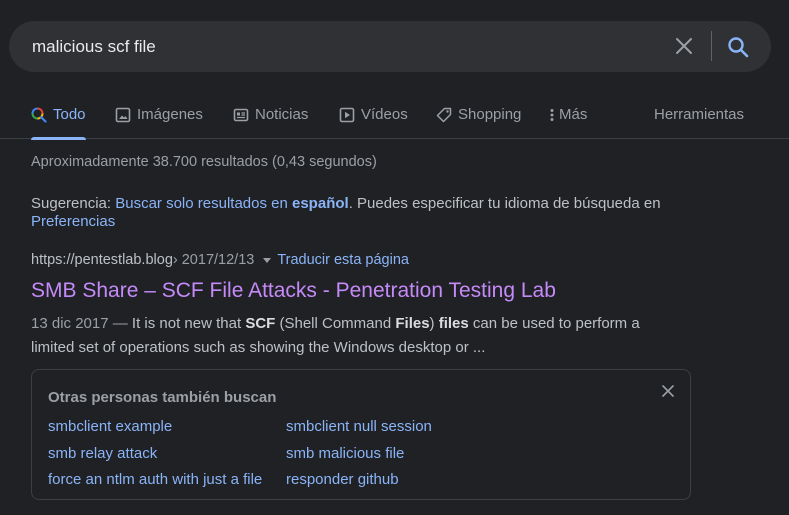 The height and width of the screenshot is (515, 789). I want to click on spanish-only-link-bold: español, so click(320, 203).